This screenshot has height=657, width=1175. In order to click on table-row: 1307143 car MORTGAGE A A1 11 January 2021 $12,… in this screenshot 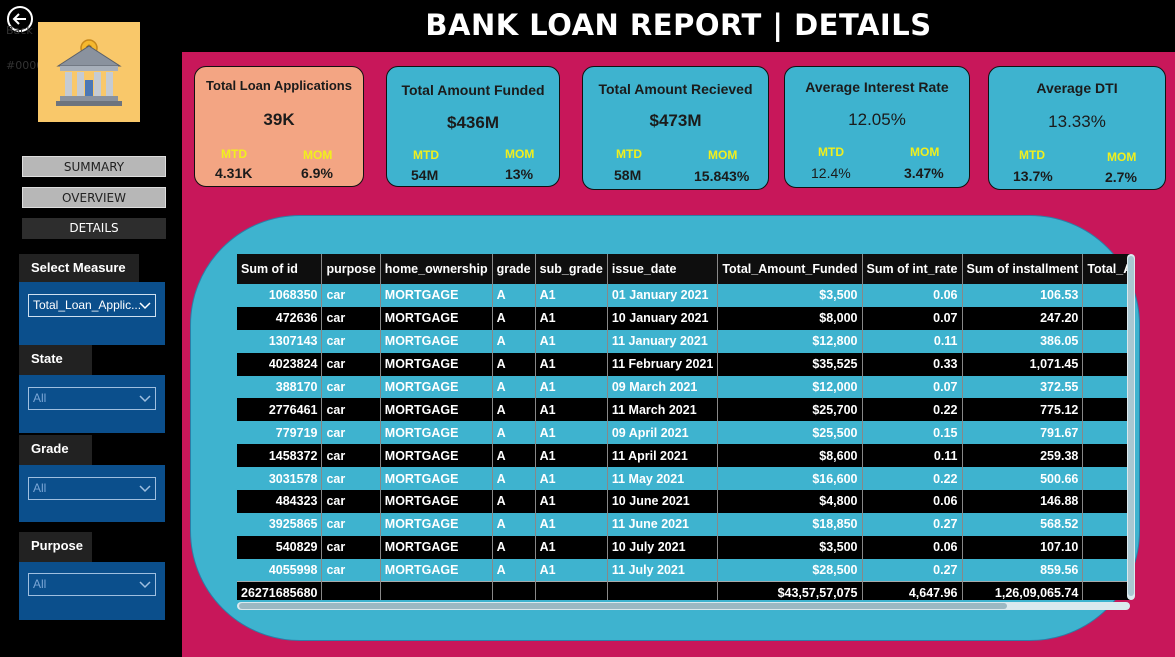, I will do `click(683, 341)`.